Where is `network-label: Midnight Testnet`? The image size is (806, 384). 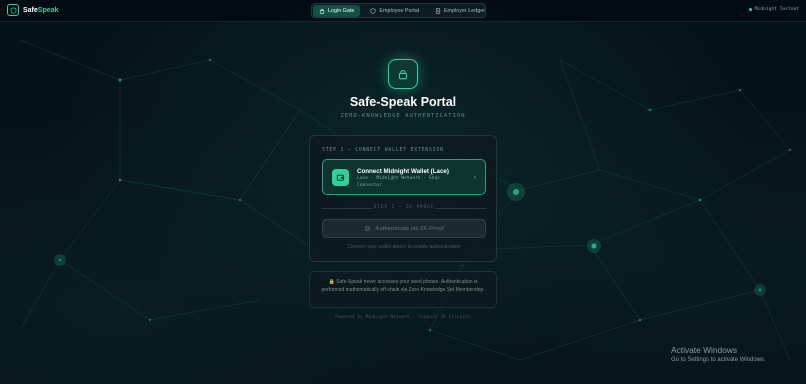
network-label: Midnight Testnet is located at coordinates (776, 9).